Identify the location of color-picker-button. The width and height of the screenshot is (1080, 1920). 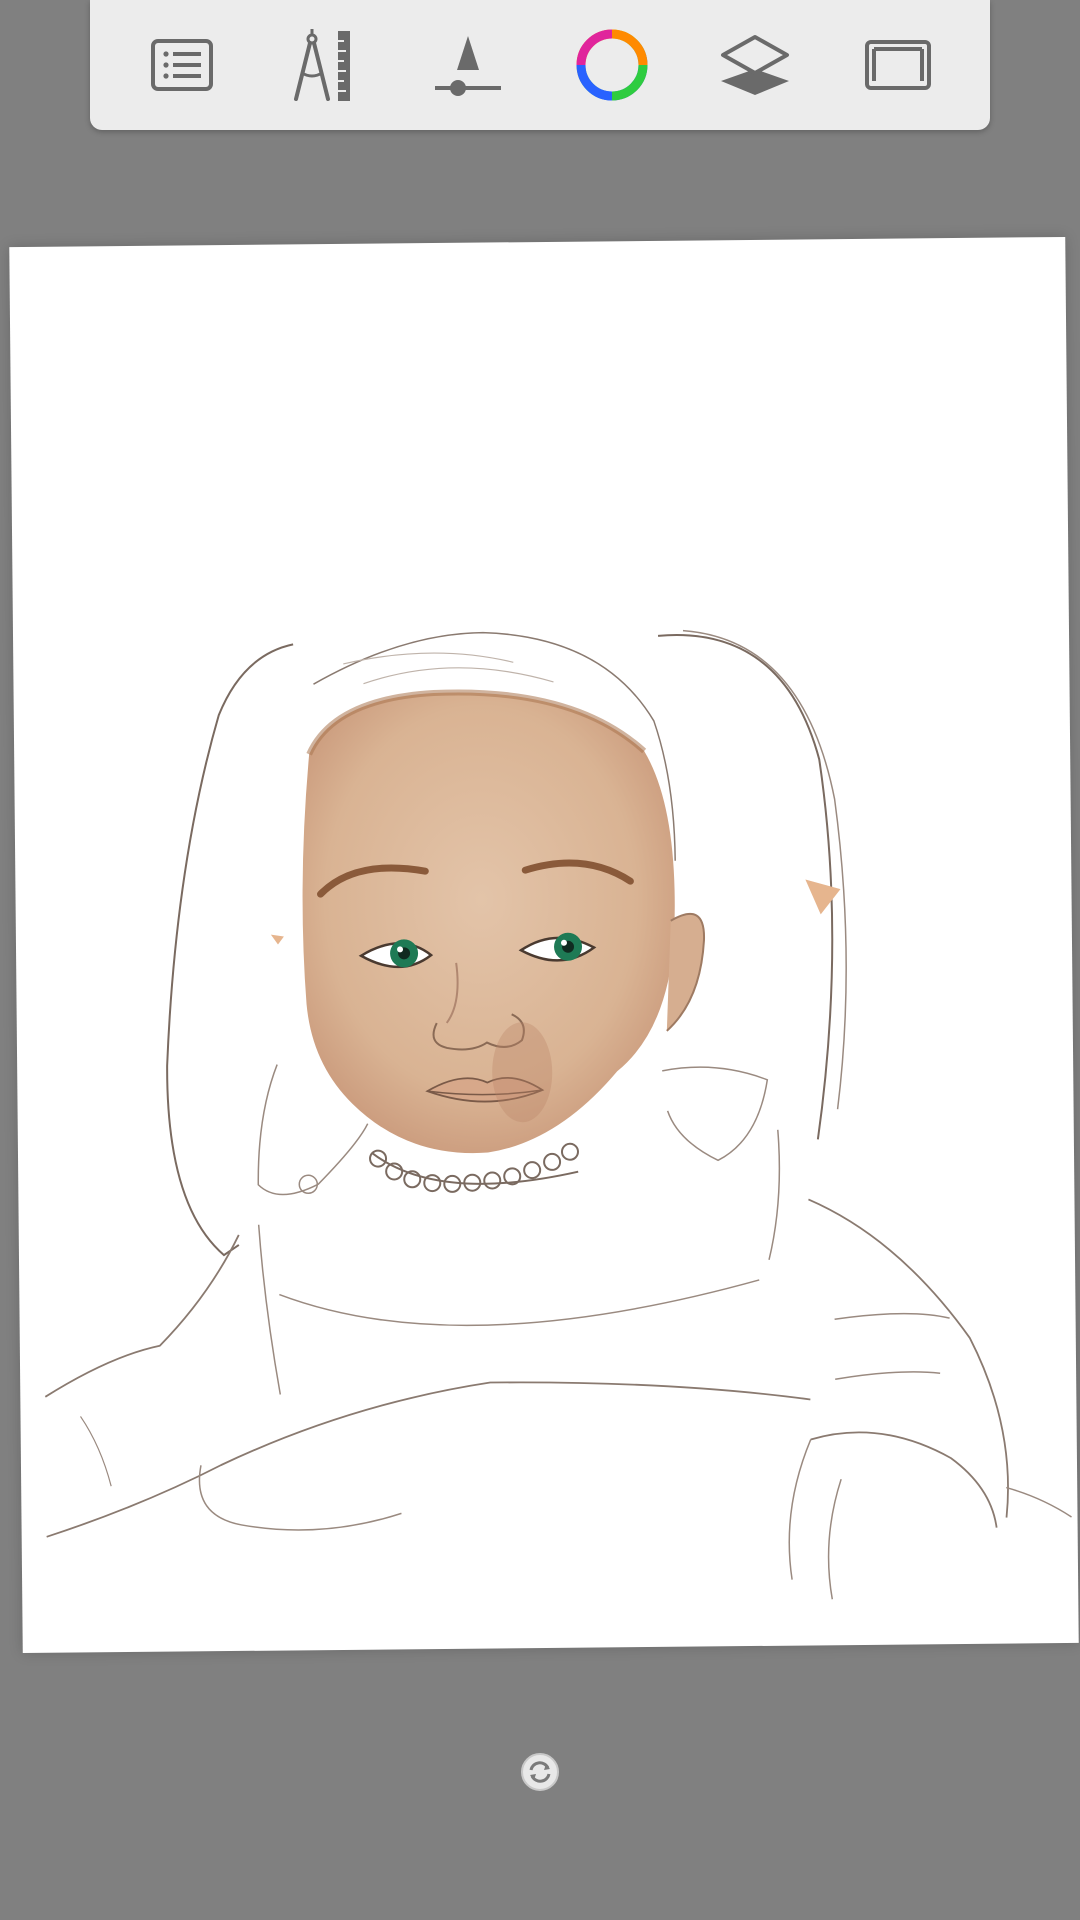
(612, 65).